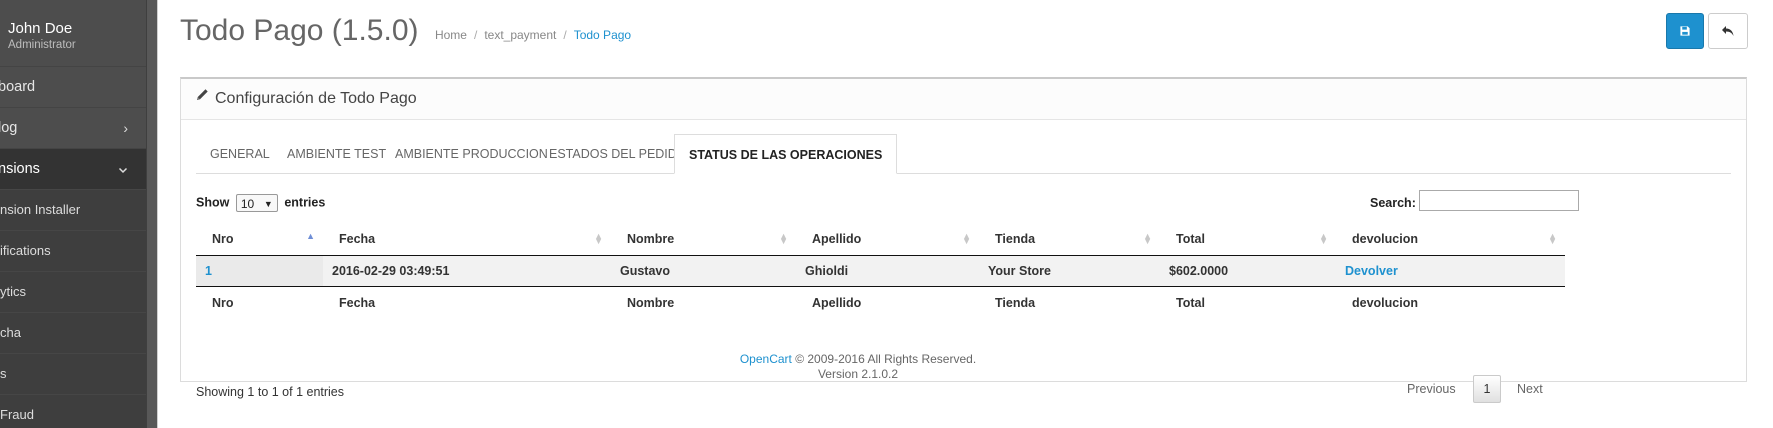  What do you see at coordinates (259, 271) in the screenshot?
I see `cell-nro: 1` at bounding box center [259, 271].